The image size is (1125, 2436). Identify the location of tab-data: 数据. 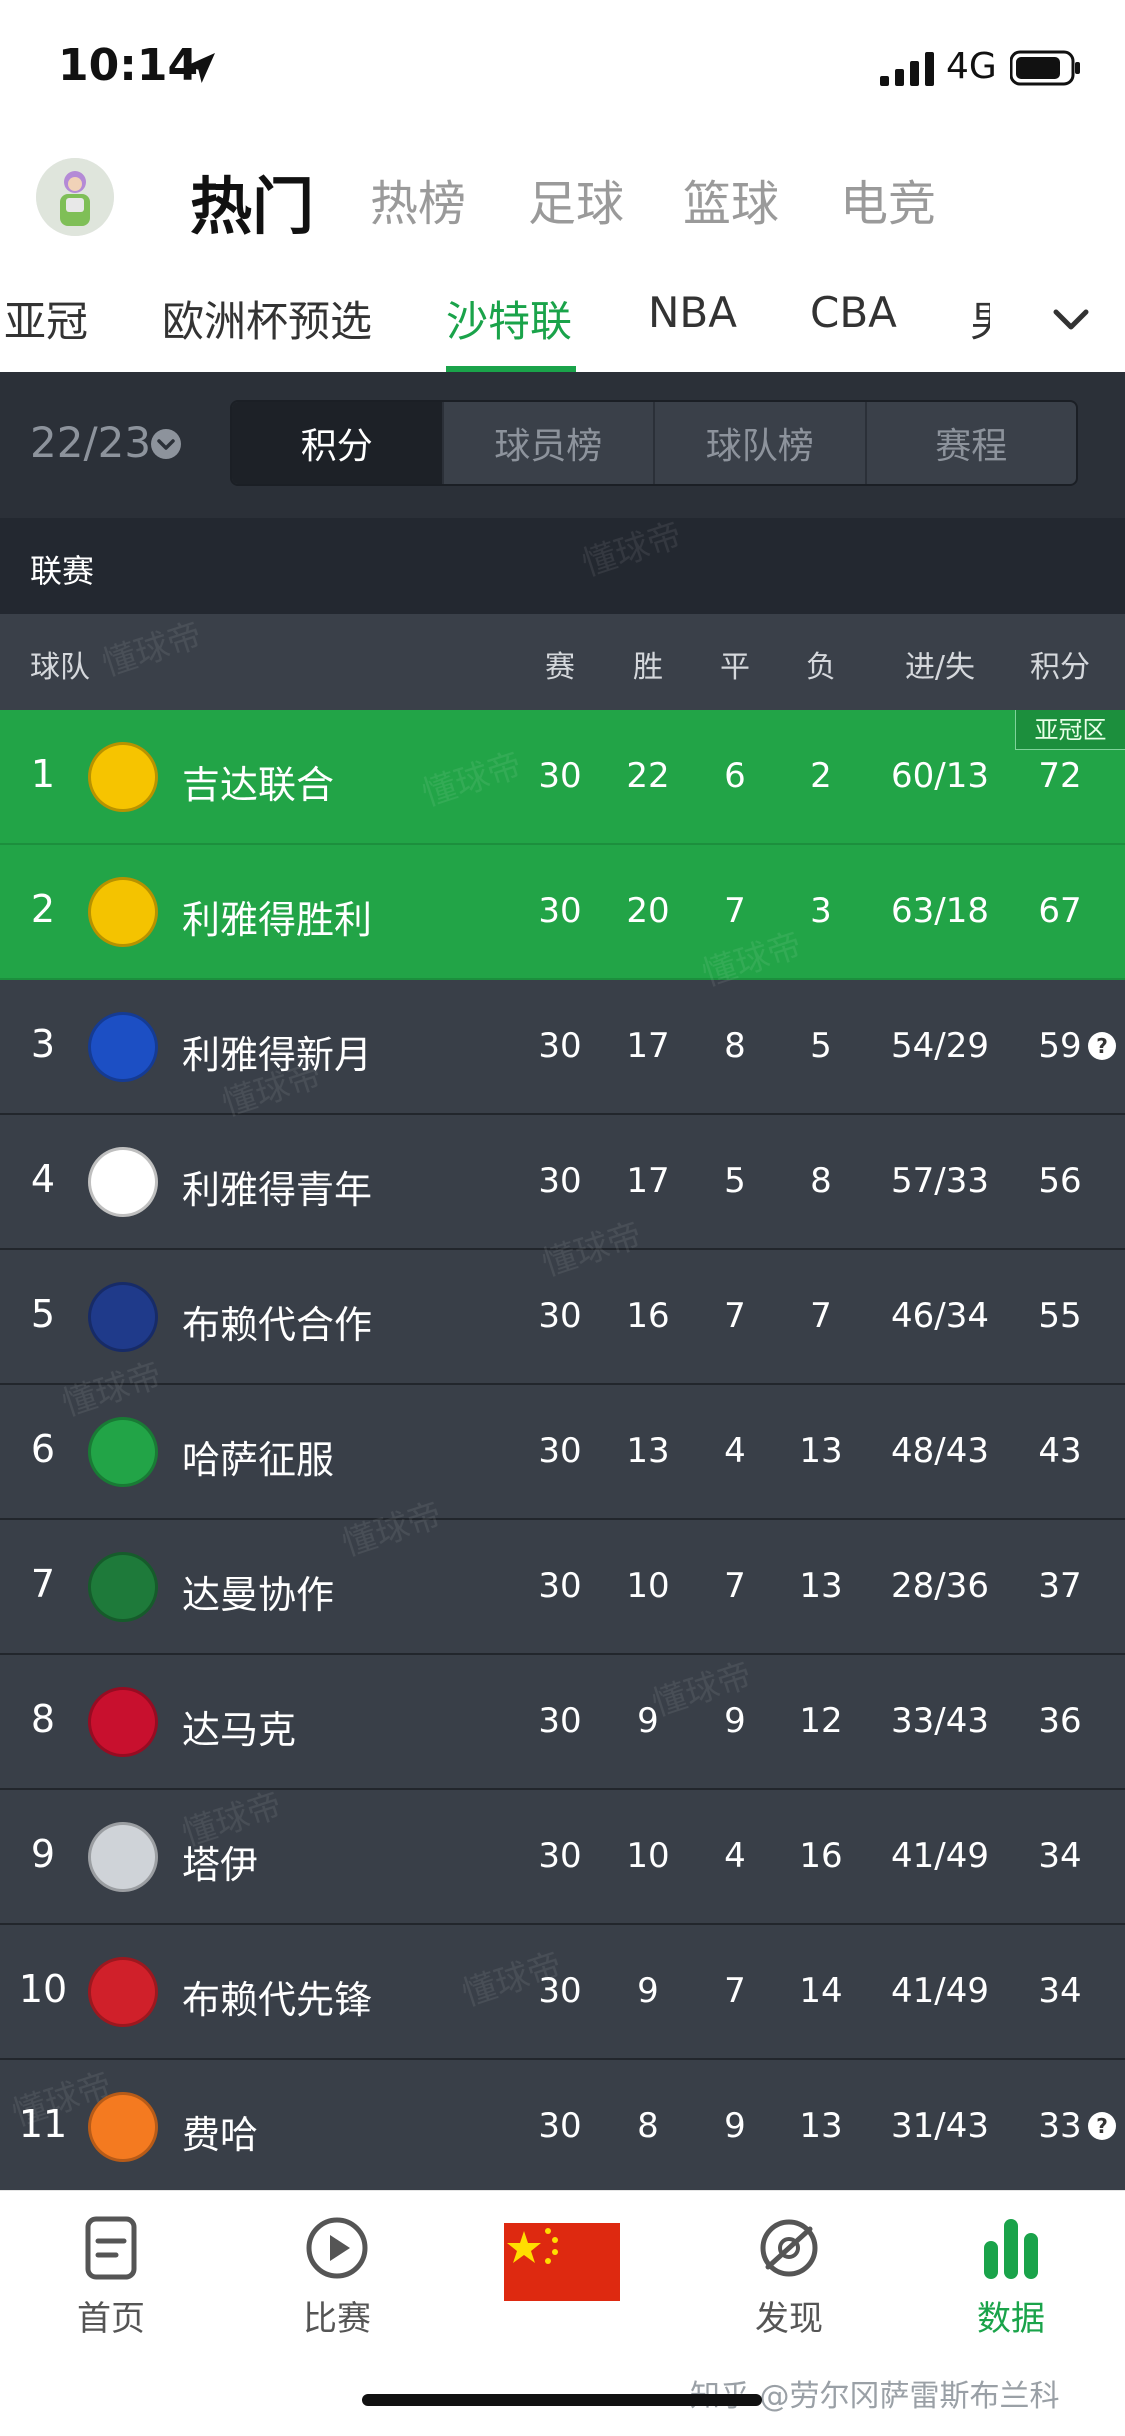
(1011, 2276).